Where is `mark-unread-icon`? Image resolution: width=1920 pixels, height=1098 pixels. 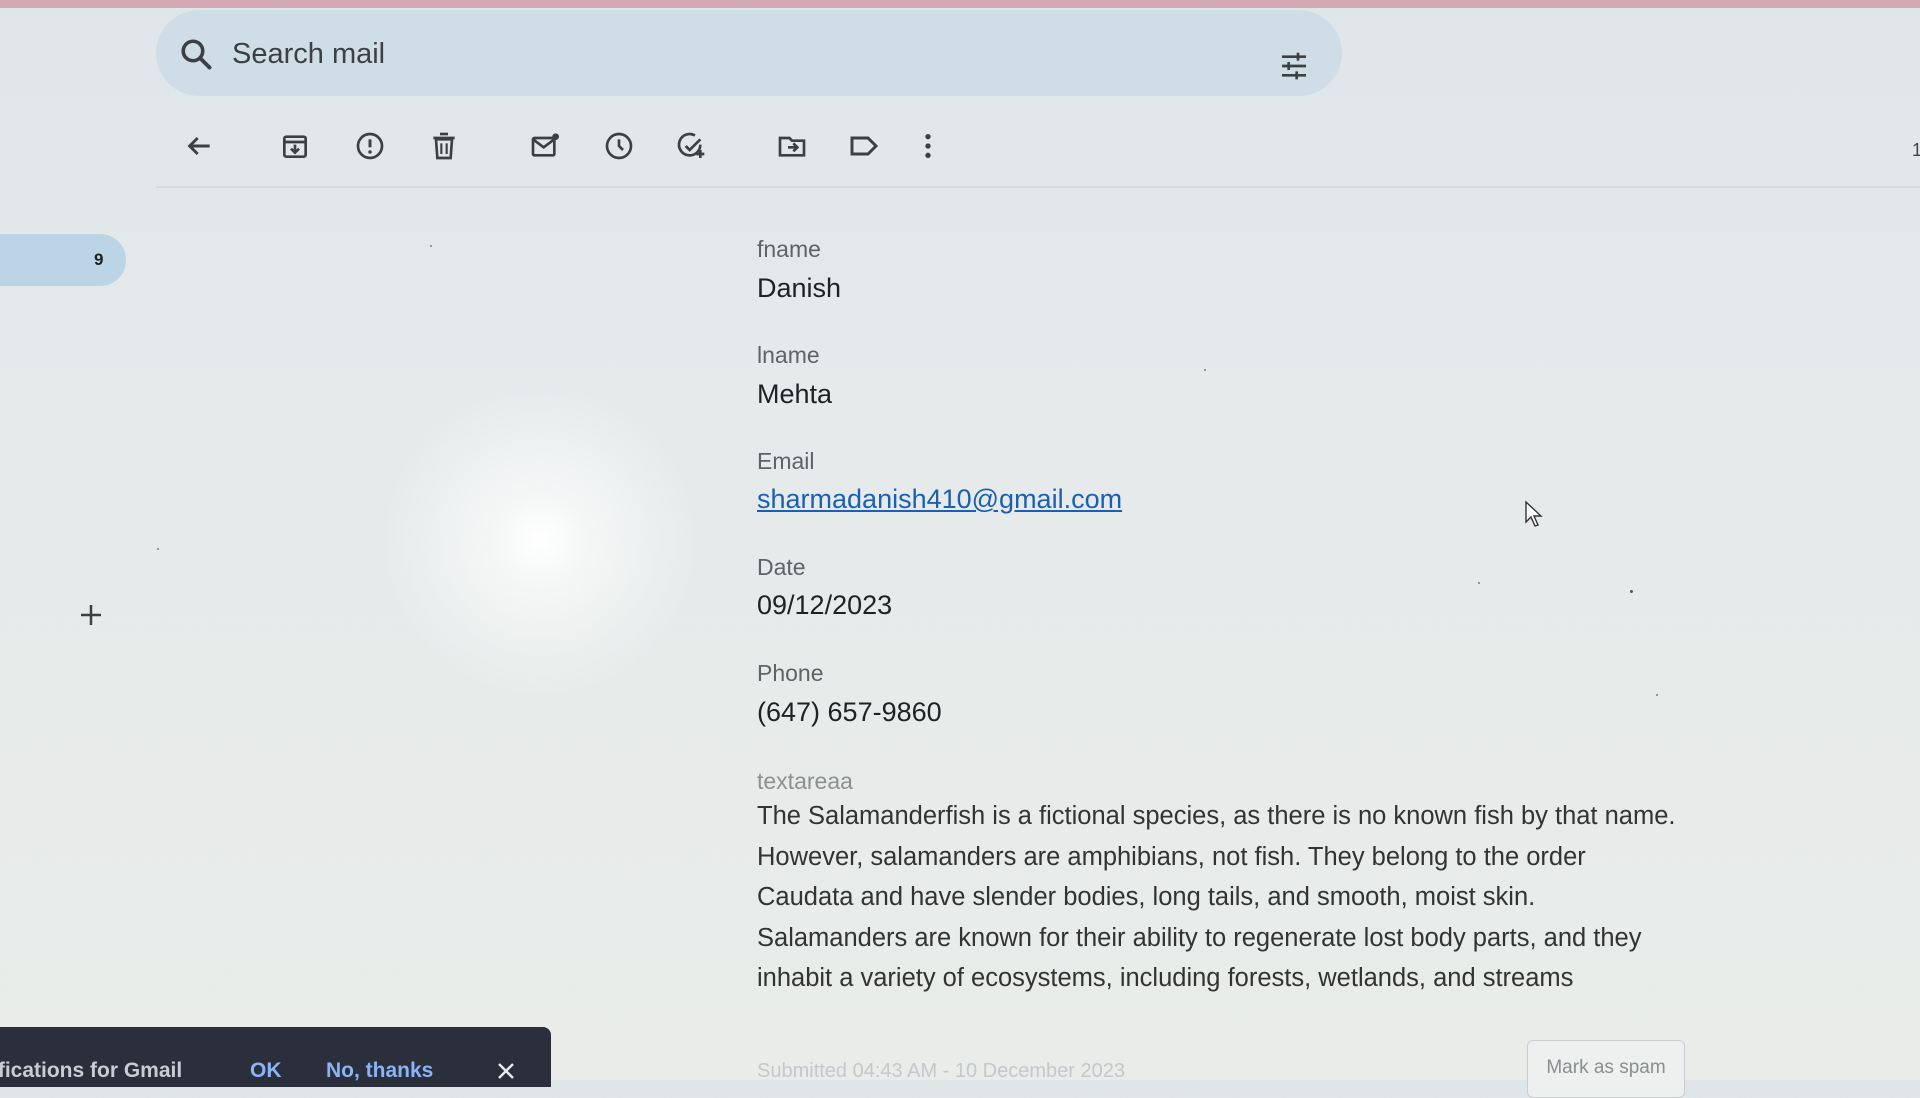 mark-unread-icon is located at coordinates (545, 145).